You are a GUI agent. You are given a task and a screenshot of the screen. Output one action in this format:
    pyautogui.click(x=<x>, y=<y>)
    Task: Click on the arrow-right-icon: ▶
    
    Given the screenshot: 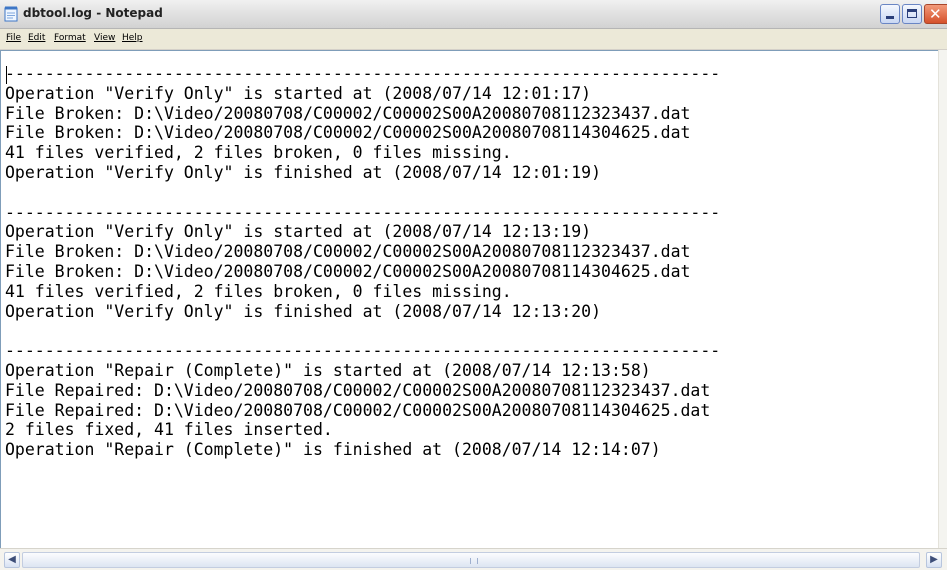 What is the action you would take?
    pyautogui.click(x=934, y=559)
    